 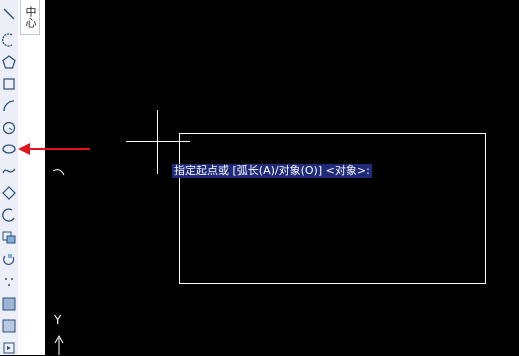 I want to click on polygon-icon, so click(x=9, y=62).